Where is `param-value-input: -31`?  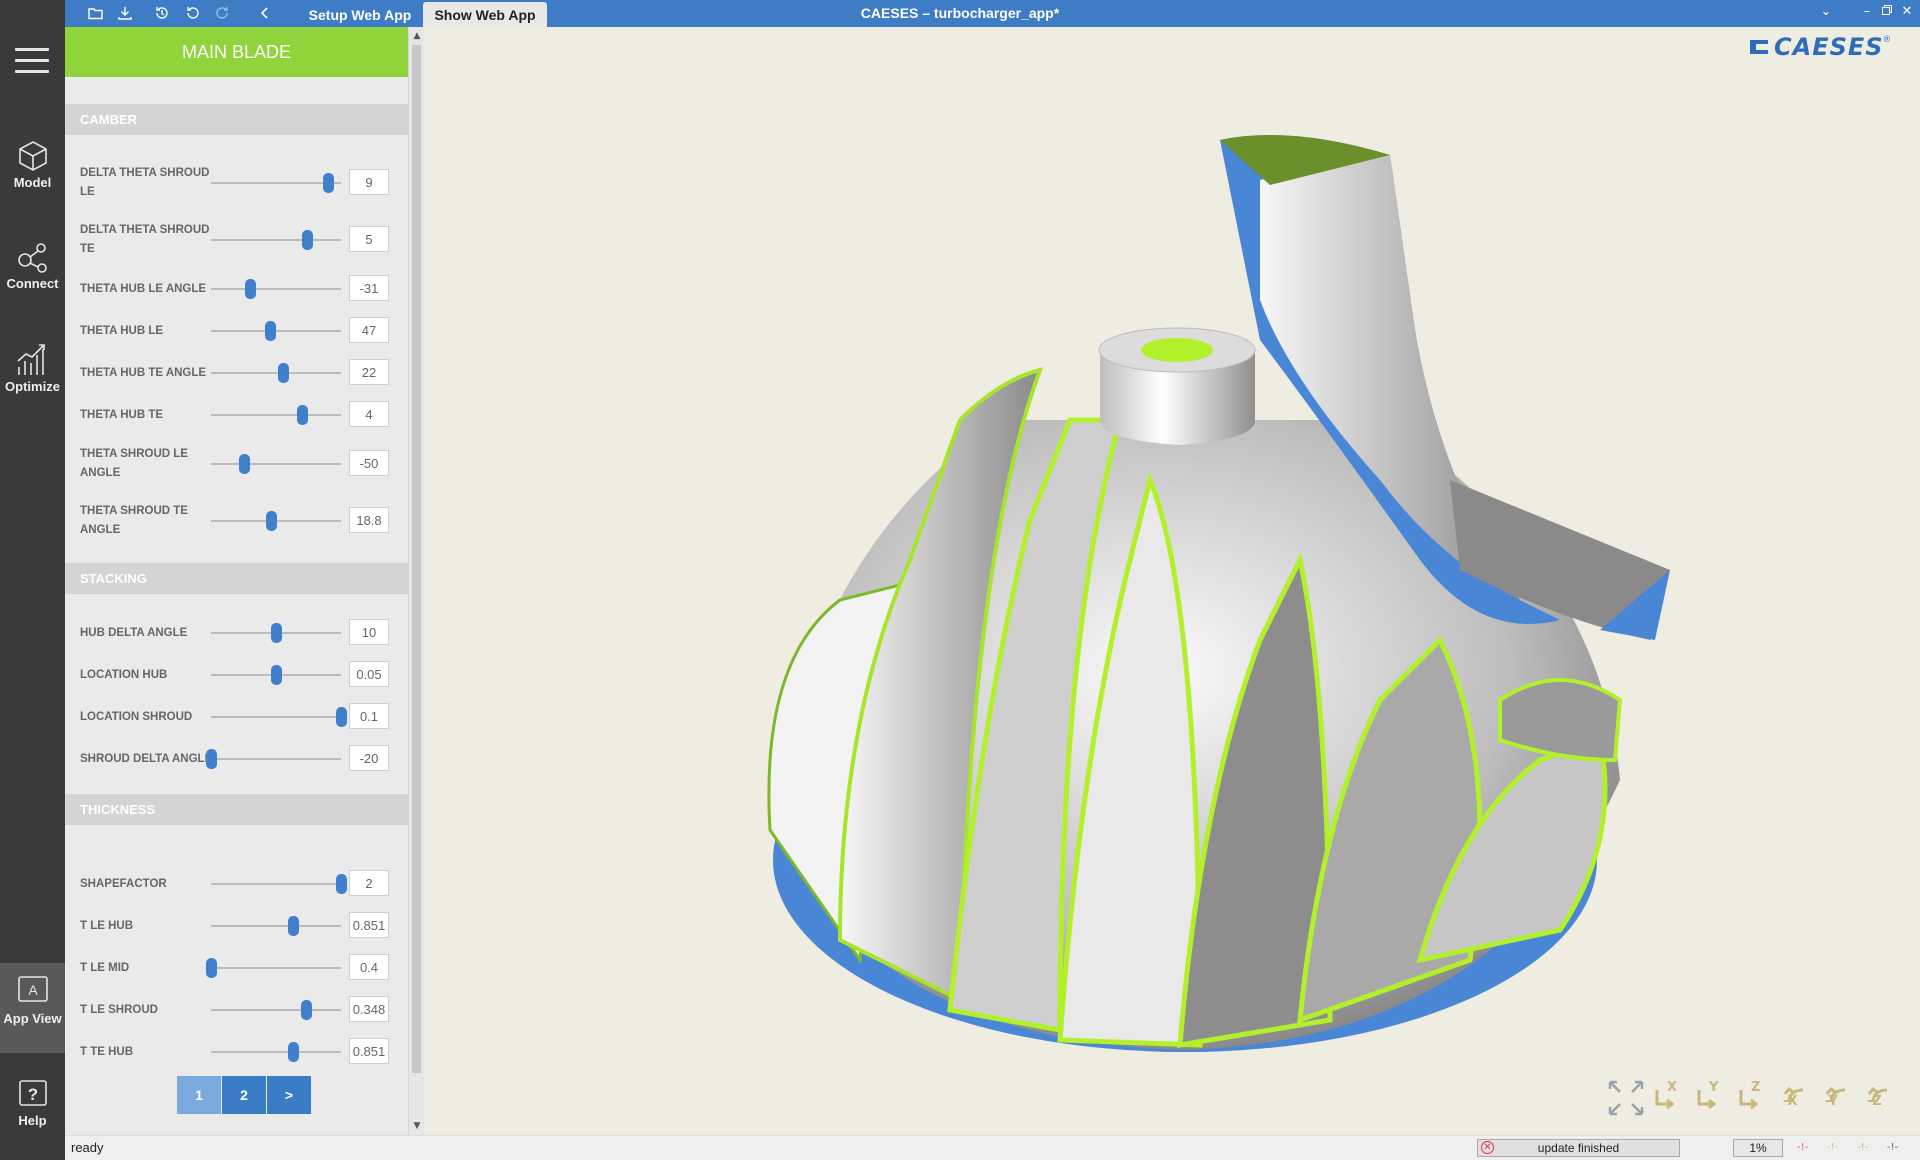
param-value-input: -31 is located at coordinates (369, 288).